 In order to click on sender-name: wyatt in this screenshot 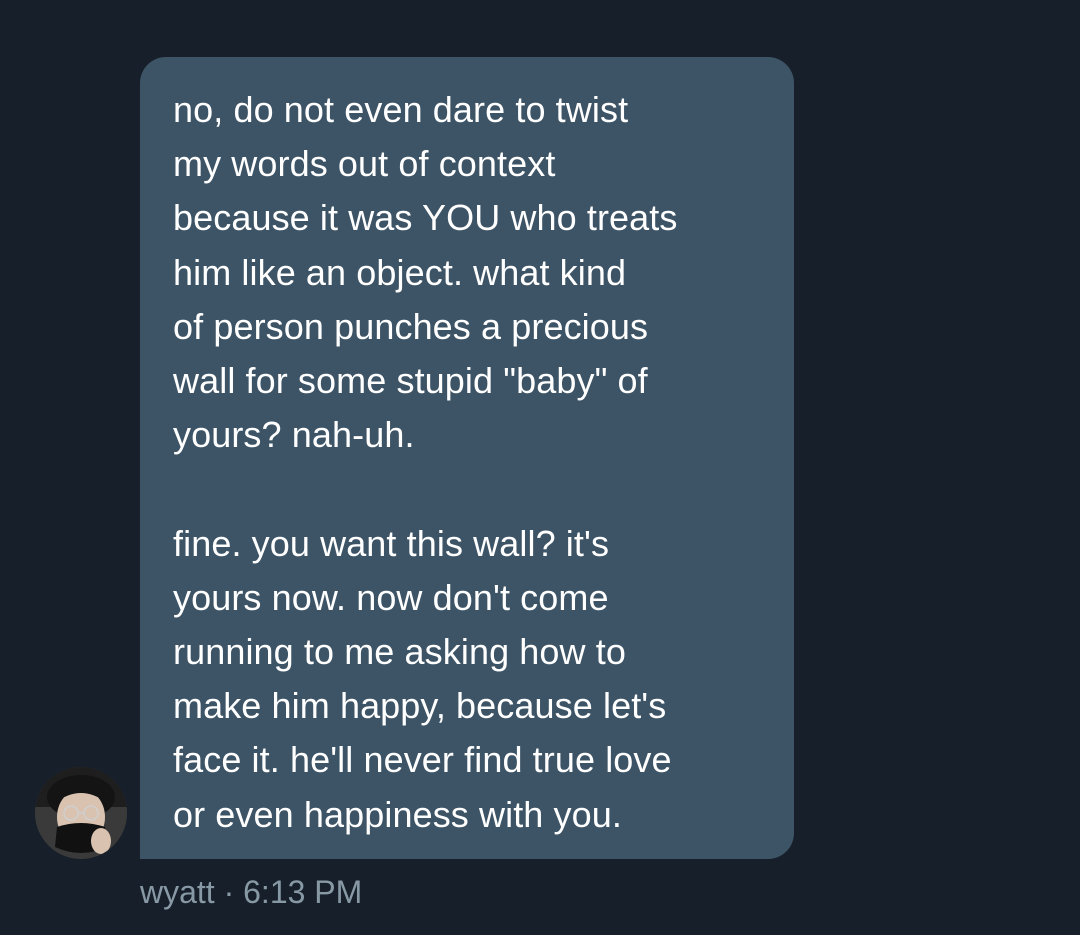, I will do `click(177, 892)`.